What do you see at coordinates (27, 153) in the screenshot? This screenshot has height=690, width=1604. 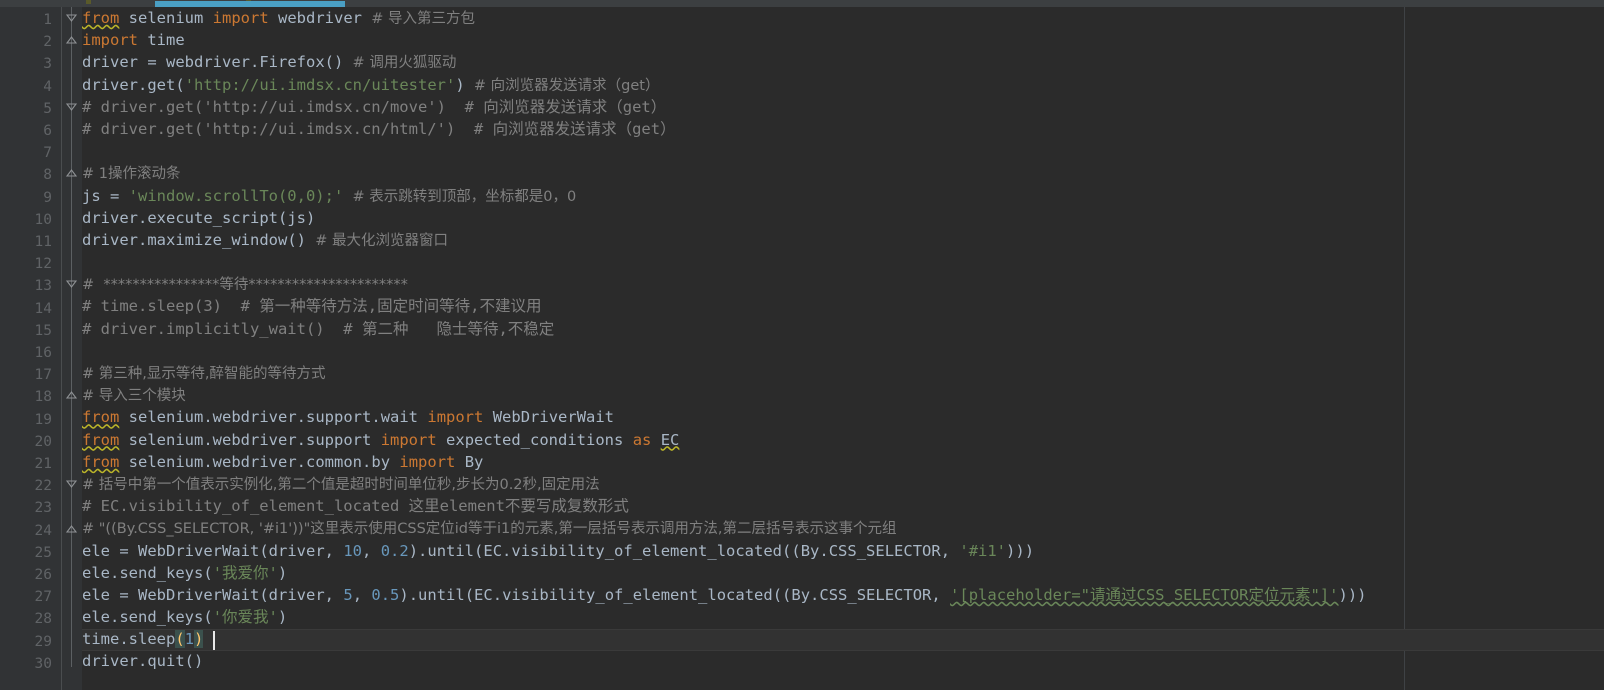 I see `line-number: 7` at bounding box center [27, 153].